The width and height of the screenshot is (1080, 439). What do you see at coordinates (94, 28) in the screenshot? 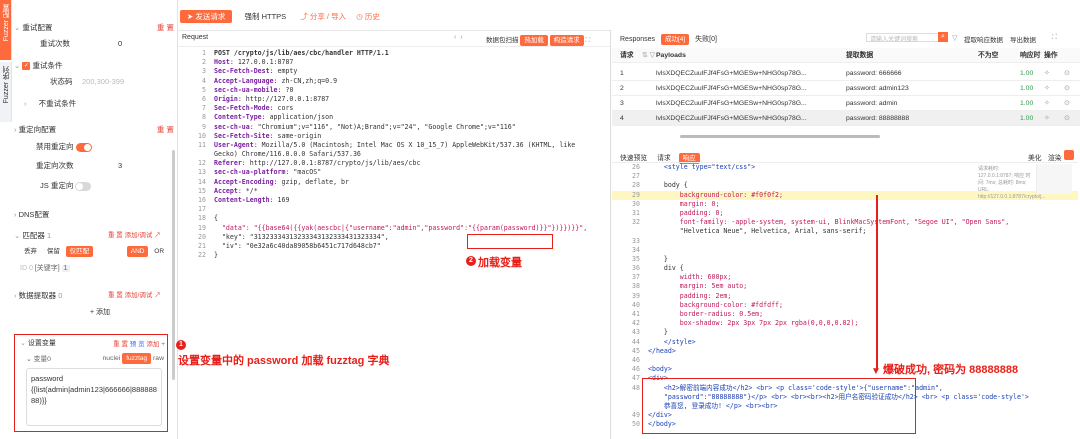
I see `retry-config-header: ⌄ 重试配置 重 置` at bounding box center [94, 28].